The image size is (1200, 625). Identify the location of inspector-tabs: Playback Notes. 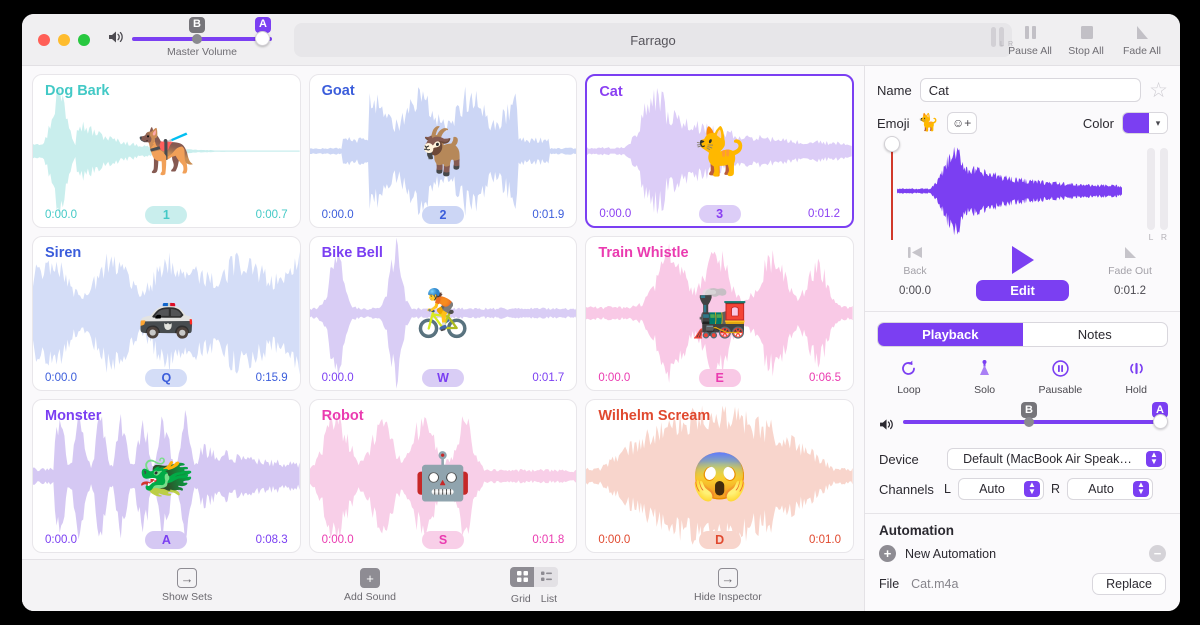
(1022, 334).